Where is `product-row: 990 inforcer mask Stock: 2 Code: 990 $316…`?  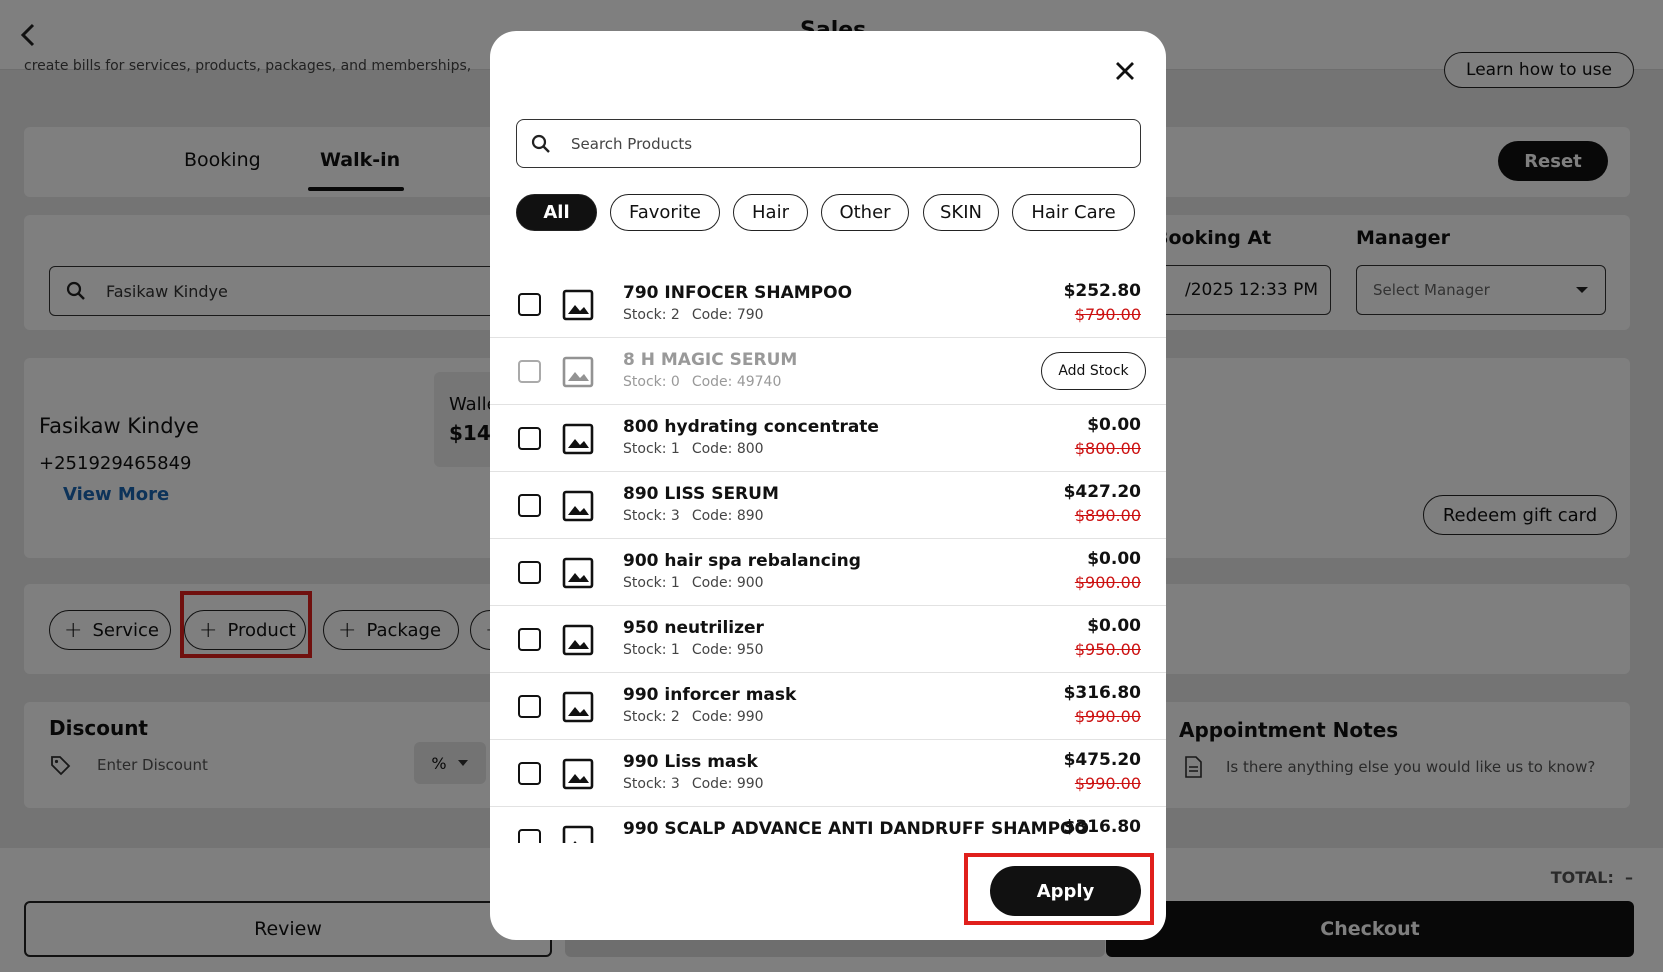 product-row: 990 inforcer mask Stock: 2 Code: 990 $316… is located at coordinates (828, 706).